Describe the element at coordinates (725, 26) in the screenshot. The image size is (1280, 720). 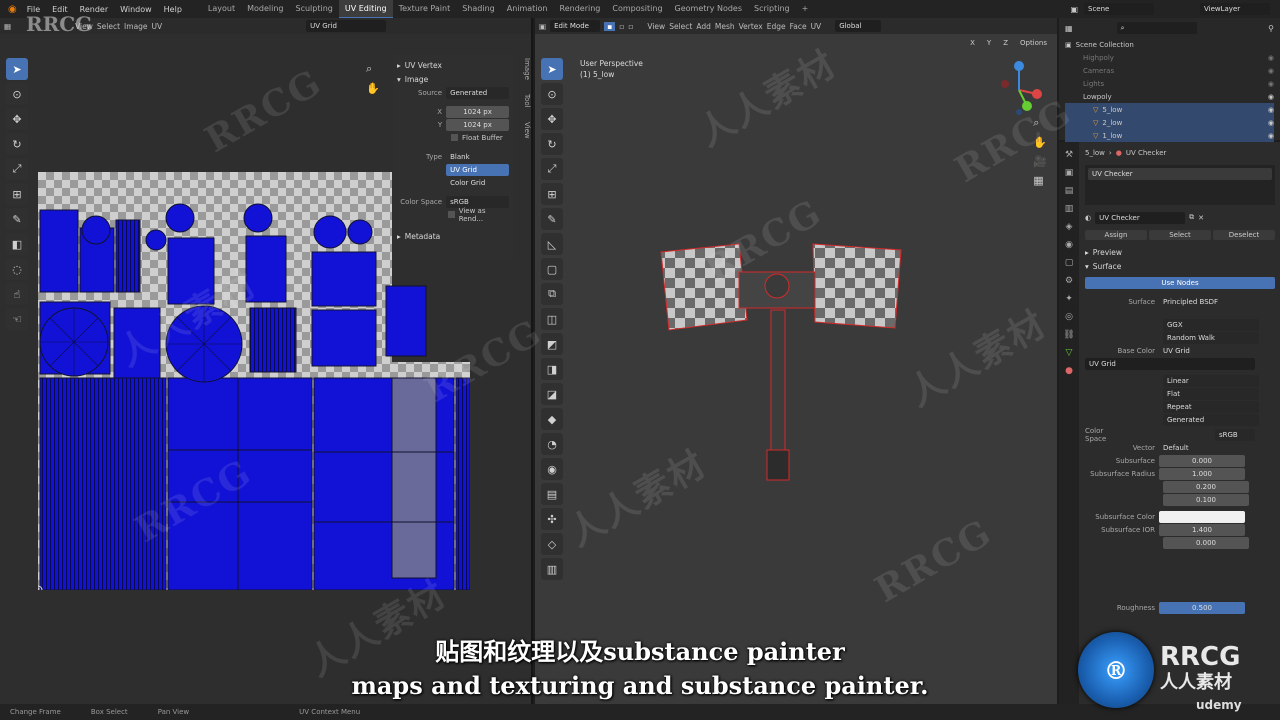
I see `menu-mesh: Mesh` at that location.